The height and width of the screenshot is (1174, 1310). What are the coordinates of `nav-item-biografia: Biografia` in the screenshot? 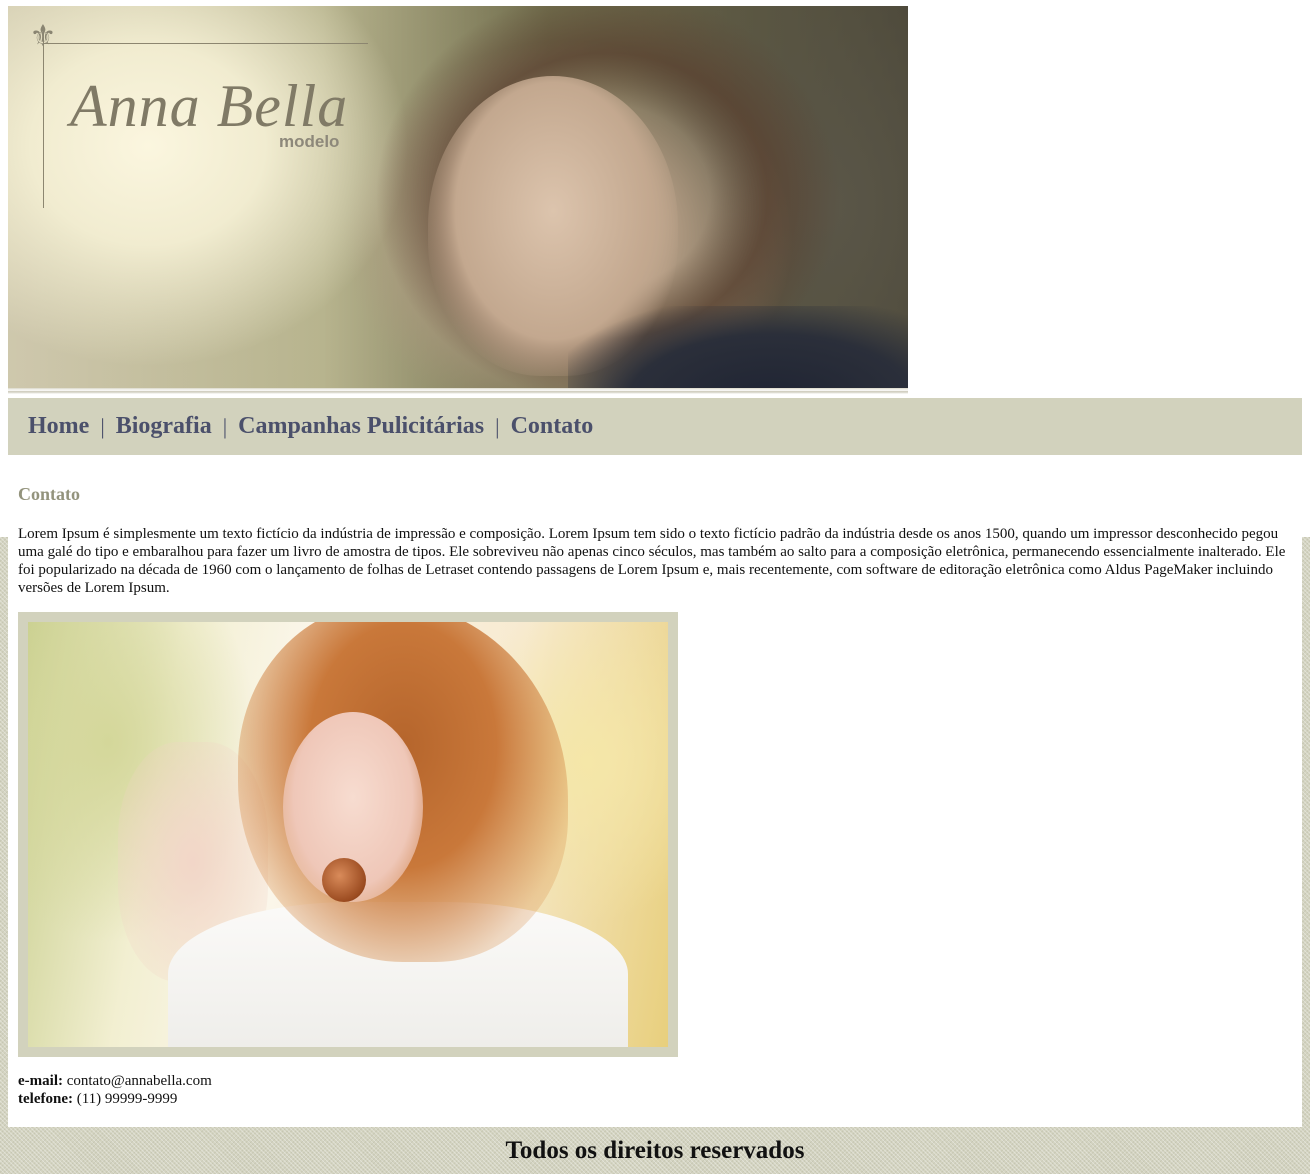 It's located at (164, 426).